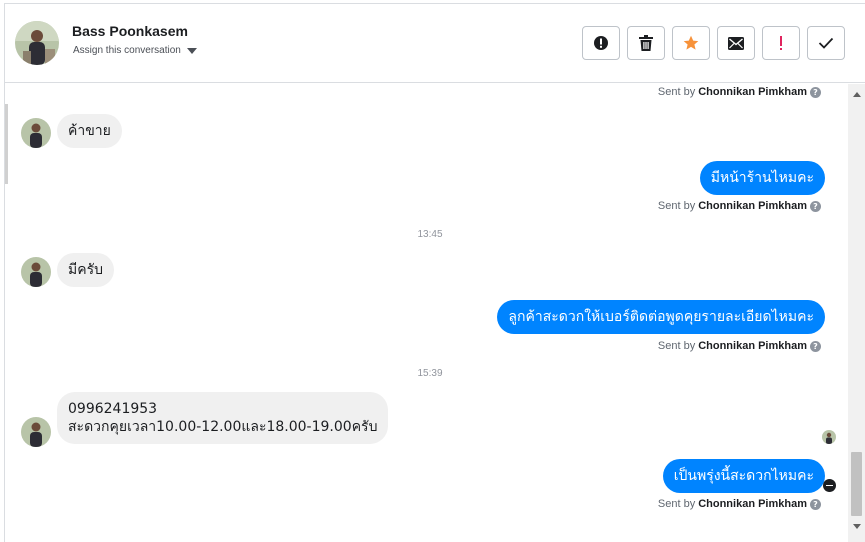 The image size is (865, 542). Describe the element at coordinates (435, 43) in the screenshot. I see `conversation-header: Bass Poonkasem Assign this conversation` at that location.